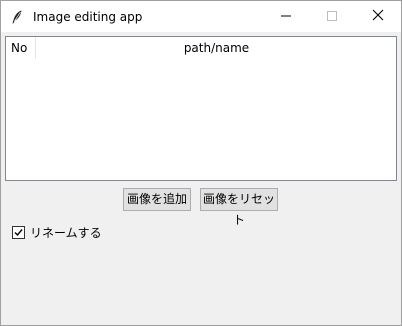 Image resolution: width=402 pixels, height=326 pixels. What do you see at coordinates (66, 232) in the screenshot?
I see `rename-label: リネームする` at bounding box center [66, 232].